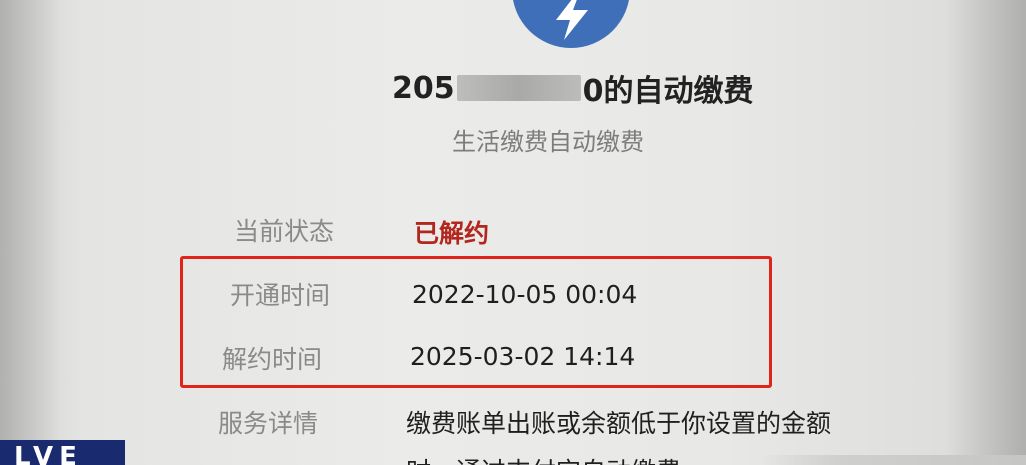  What do you see at coordinates (548, 142) in the screenshot?
I see `page-subtitle: 生活缴费自动缴费` at bounding box center [548, 142].